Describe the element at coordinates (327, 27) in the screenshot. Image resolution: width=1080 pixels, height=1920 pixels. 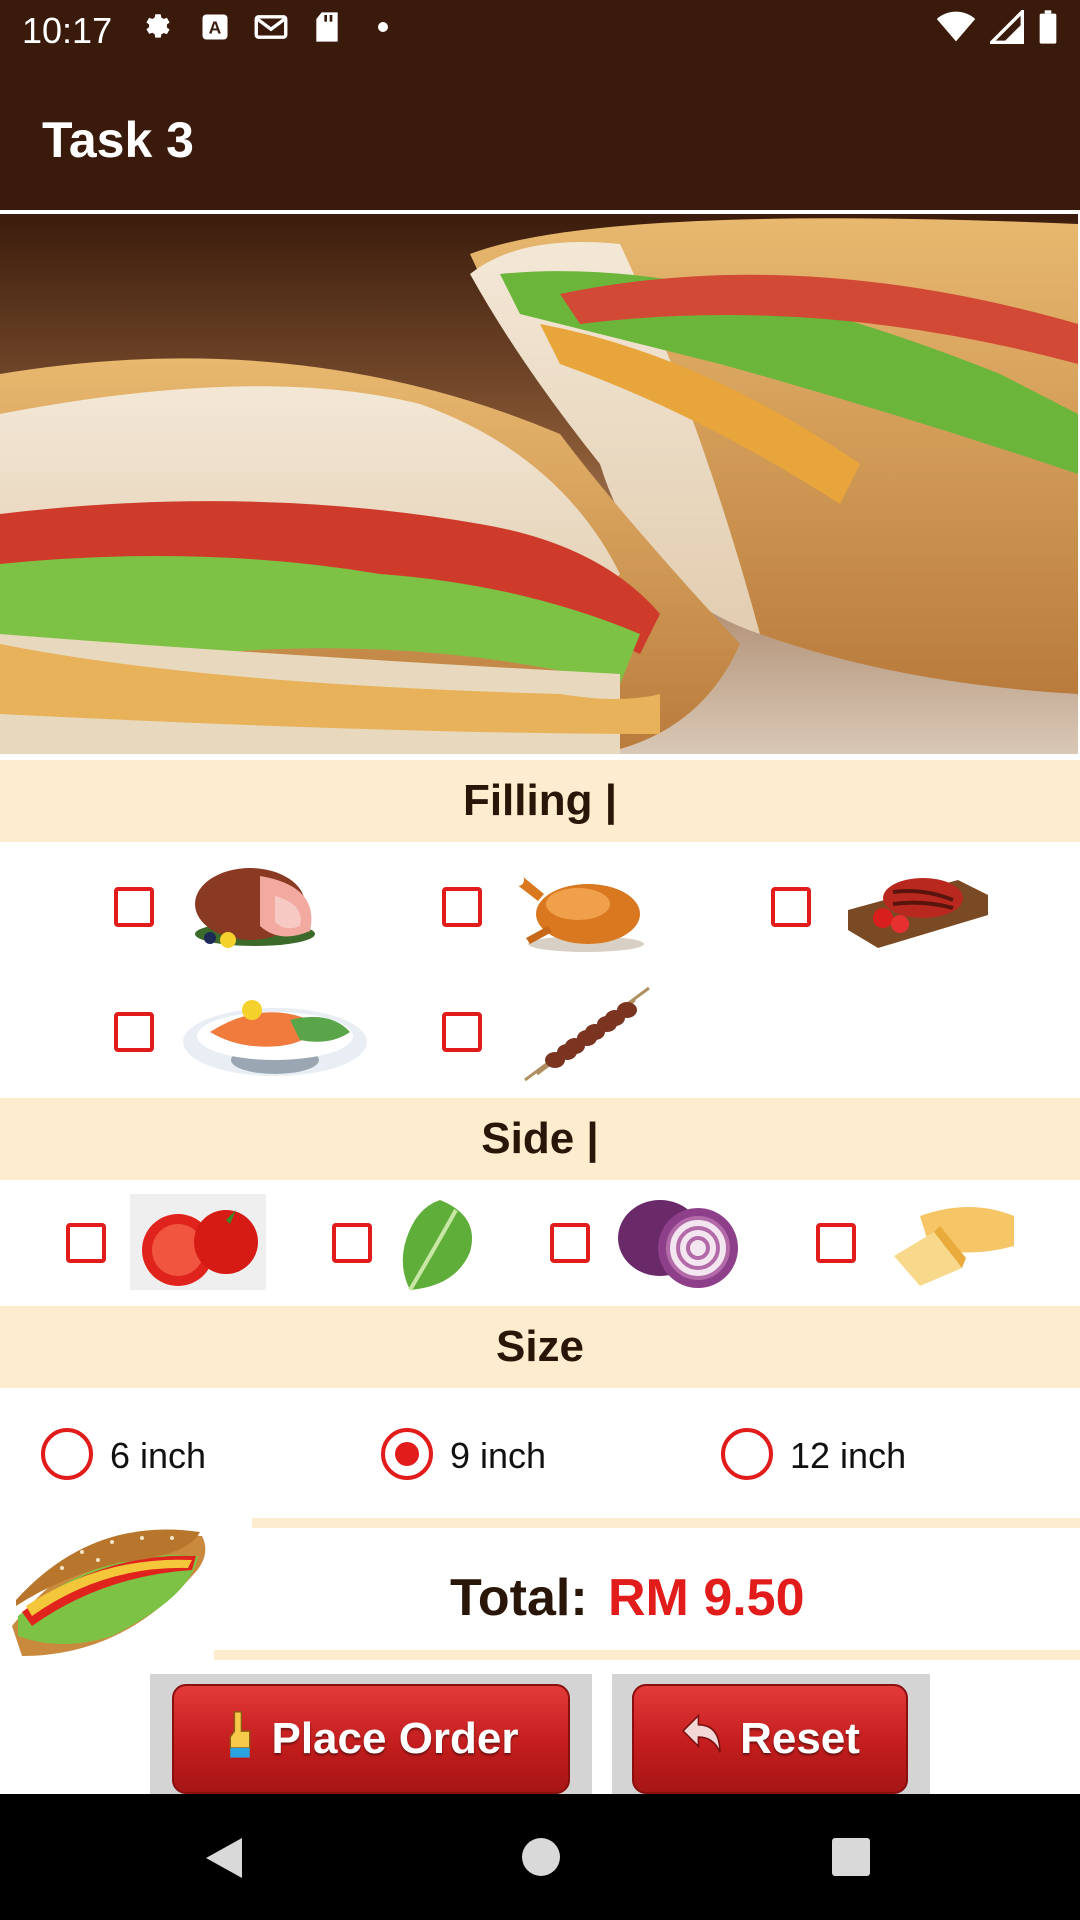
I see `sd-card-icon` at that location.